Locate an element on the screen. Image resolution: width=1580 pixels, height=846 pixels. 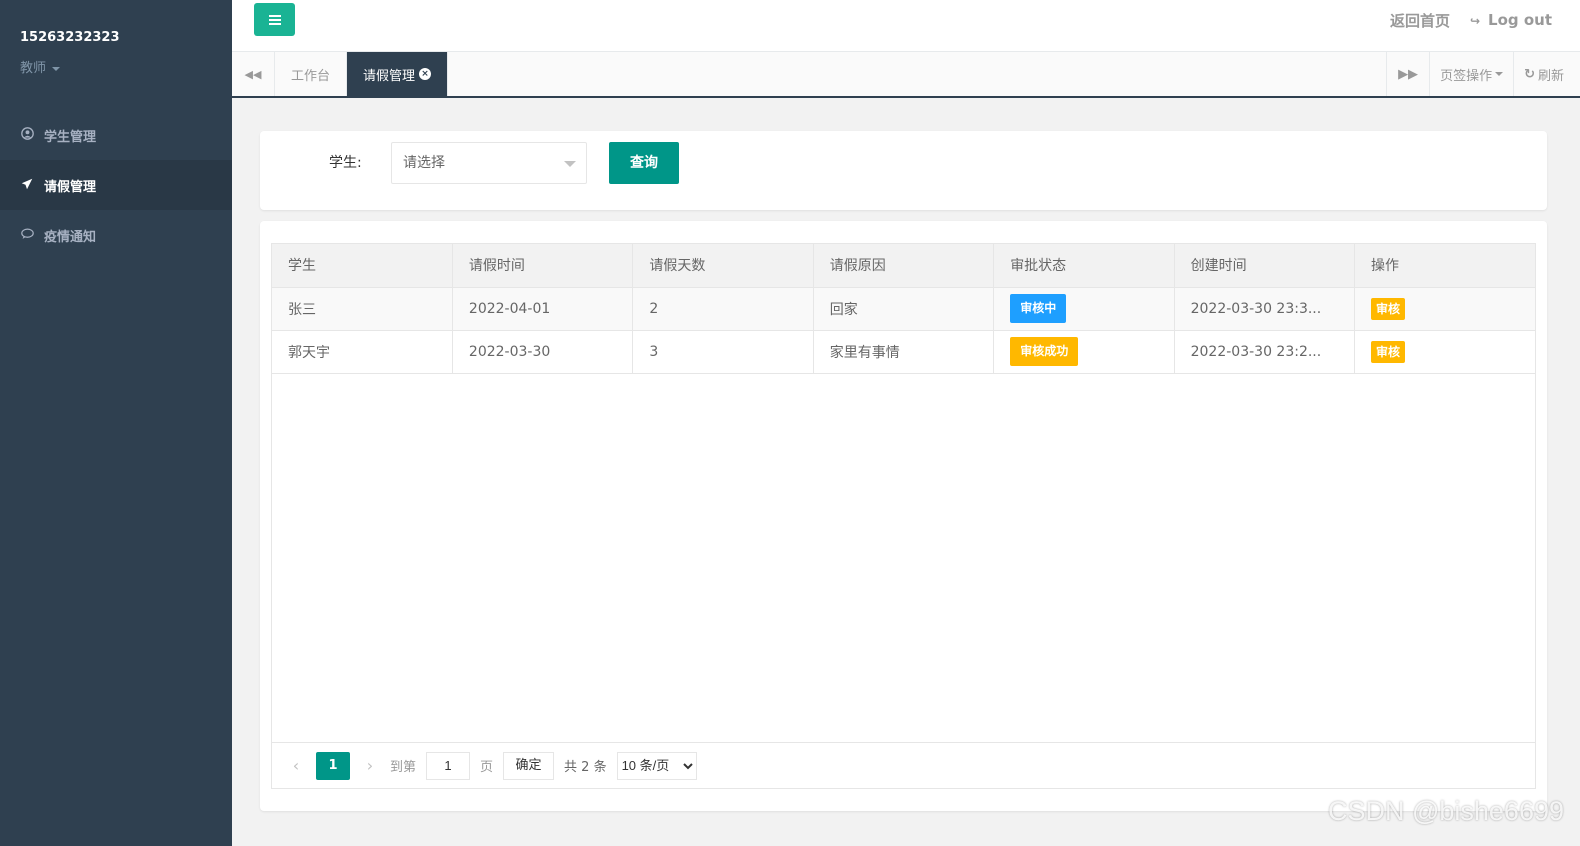
total-count: 共 2 条 is located at coordinates (585, 767).